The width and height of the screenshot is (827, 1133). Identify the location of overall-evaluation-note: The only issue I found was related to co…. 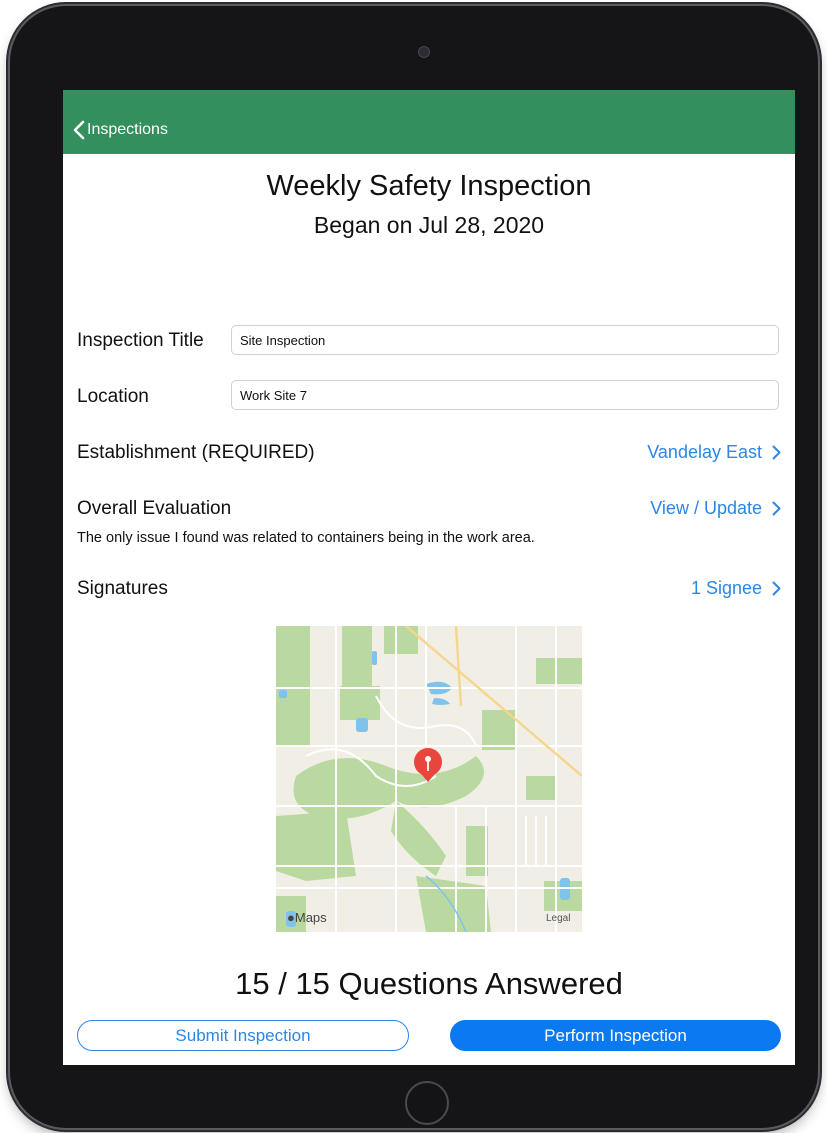
(306, 538).